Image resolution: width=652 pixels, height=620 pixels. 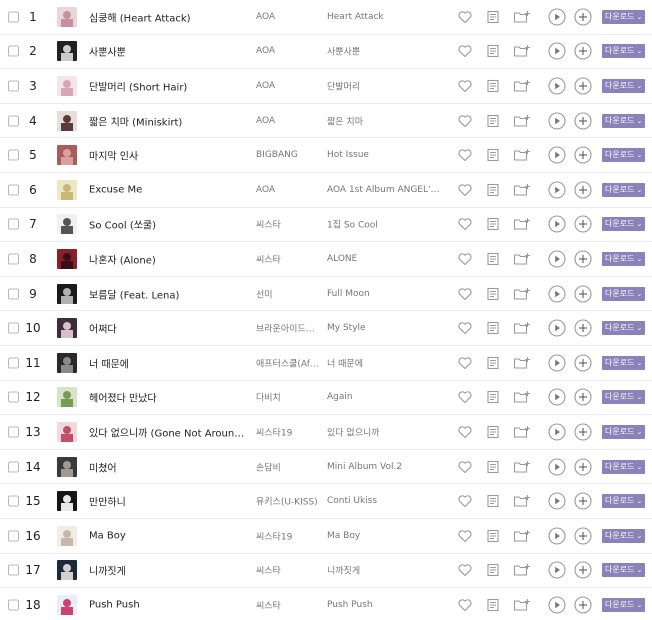 What do you see at coordinates (289, 466) in the screenshot?
I see `artist-name: 손담비` at bounding box center [289, 466].